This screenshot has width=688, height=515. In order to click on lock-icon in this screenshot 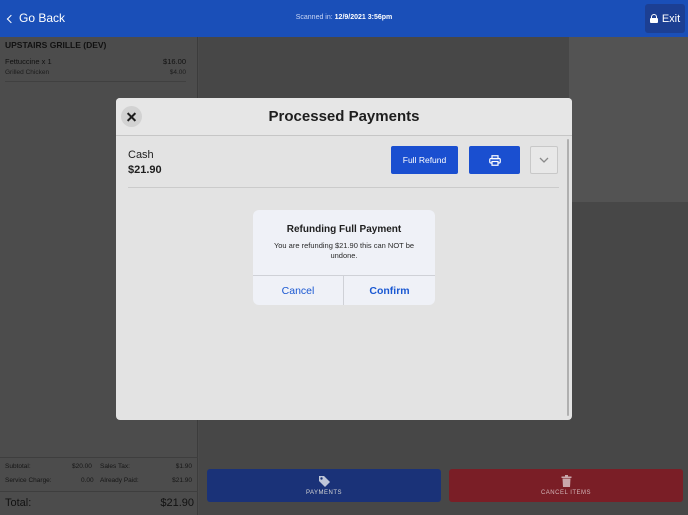, I will do `click(653, 18)`.